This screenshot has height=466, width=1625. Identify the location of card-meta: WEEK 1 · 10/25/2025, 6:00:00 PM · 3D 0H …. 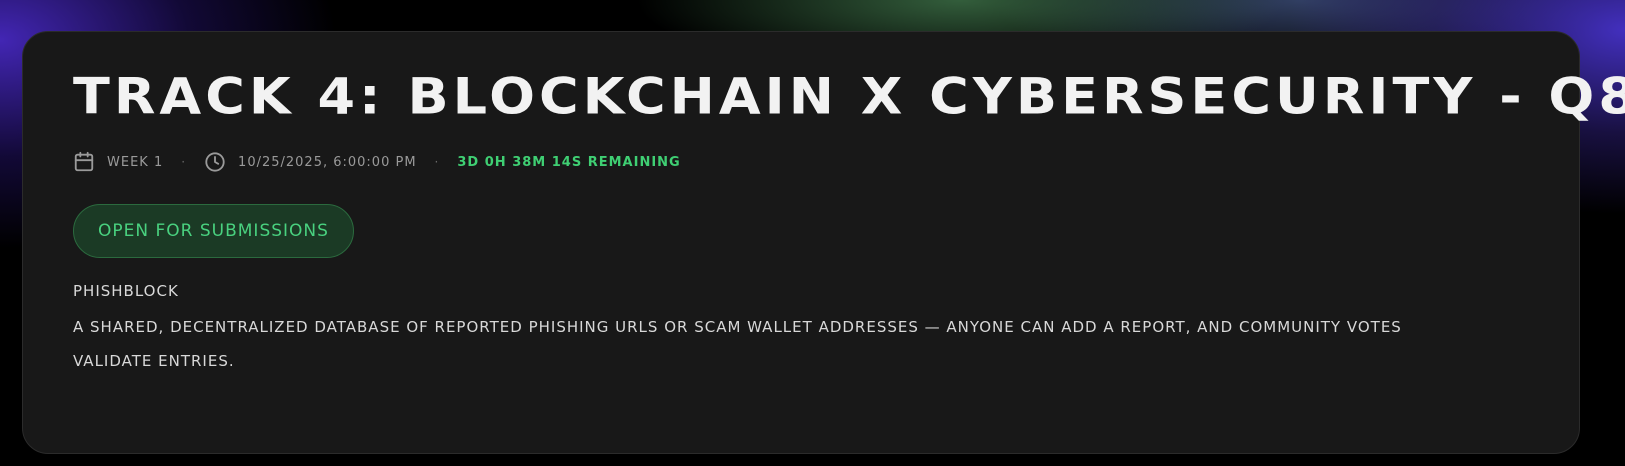
(377, 162).